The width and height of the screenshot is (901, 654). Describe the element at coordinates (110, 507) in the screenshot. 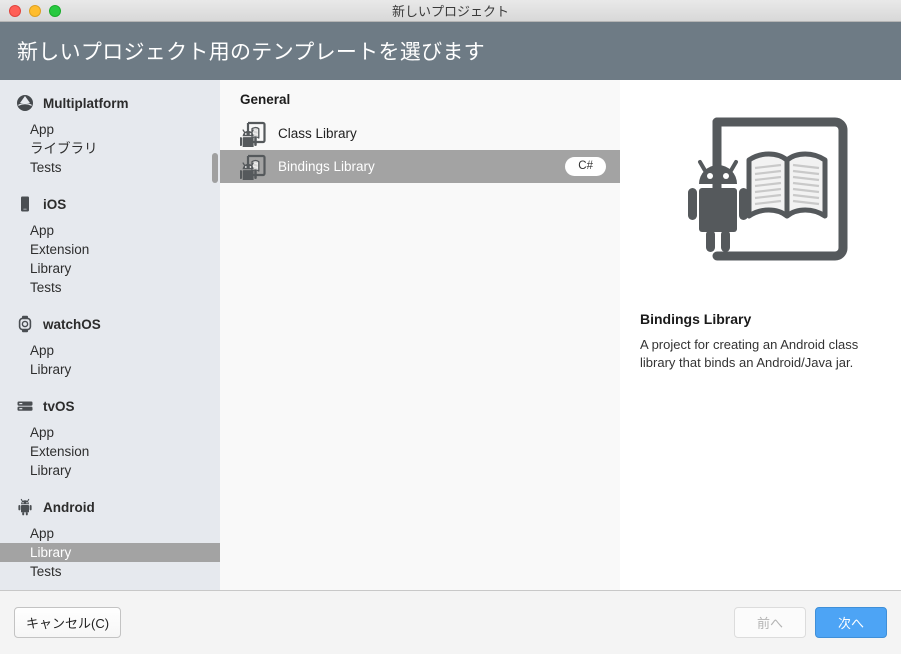

I see `sidebar-group-android: Android` at that location.